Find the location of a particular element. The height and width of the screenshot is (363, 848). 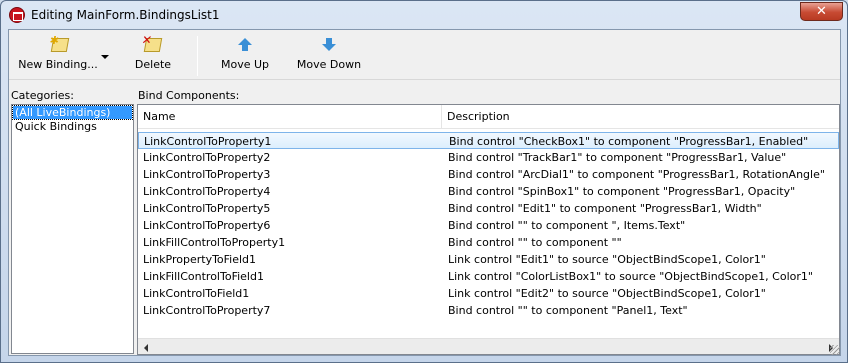

list-header: Name Description is located at coordinates (488, 117).